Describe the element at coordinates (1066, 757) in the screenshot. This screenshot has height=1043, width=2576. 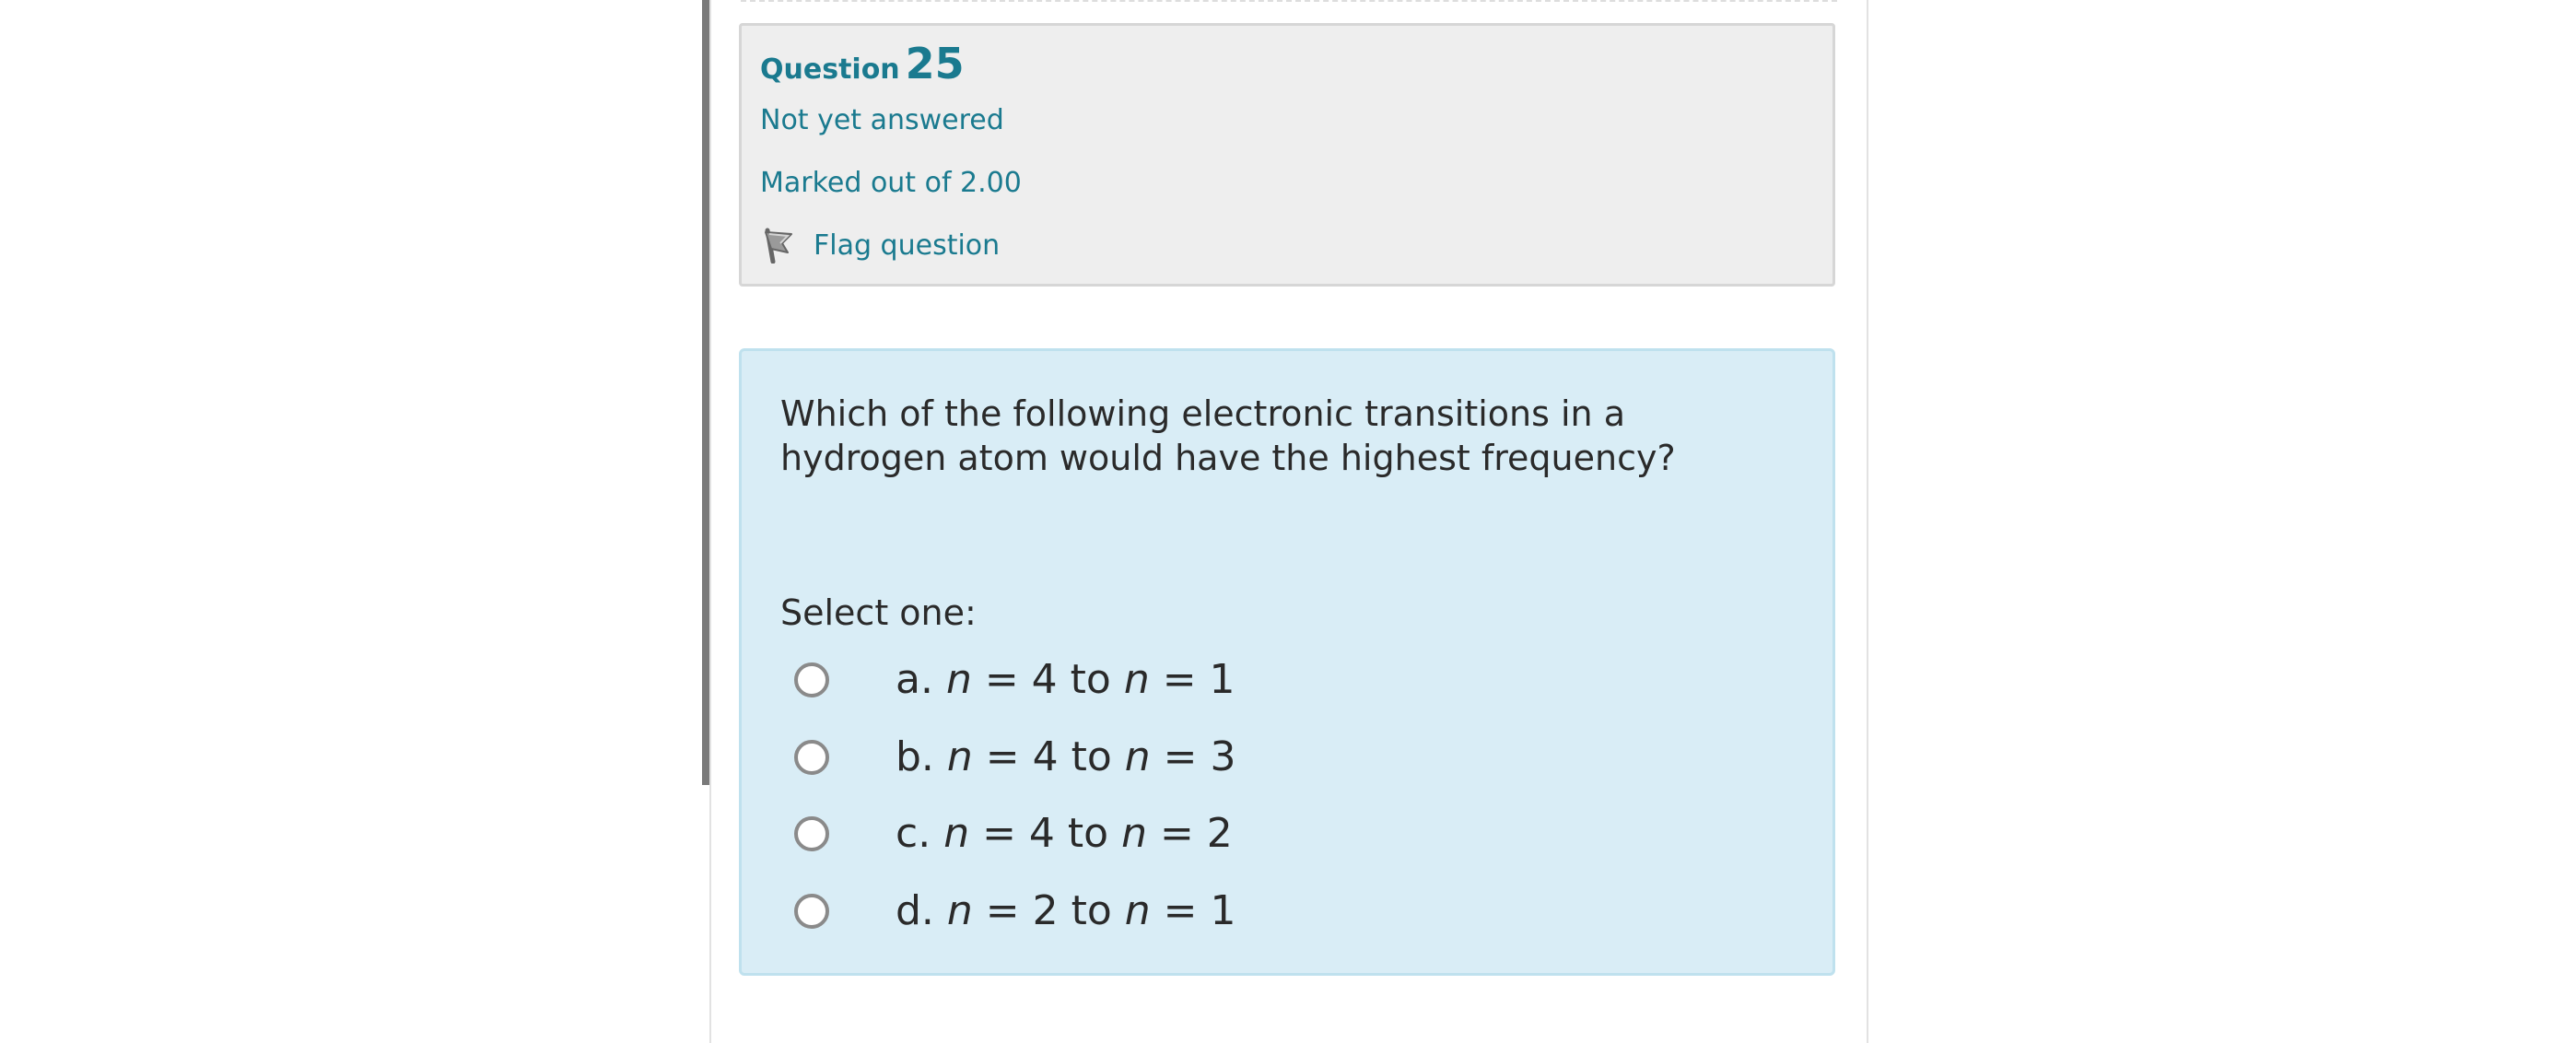
I see `answer-label-b: b. n = 4 to n = 3` at that location.